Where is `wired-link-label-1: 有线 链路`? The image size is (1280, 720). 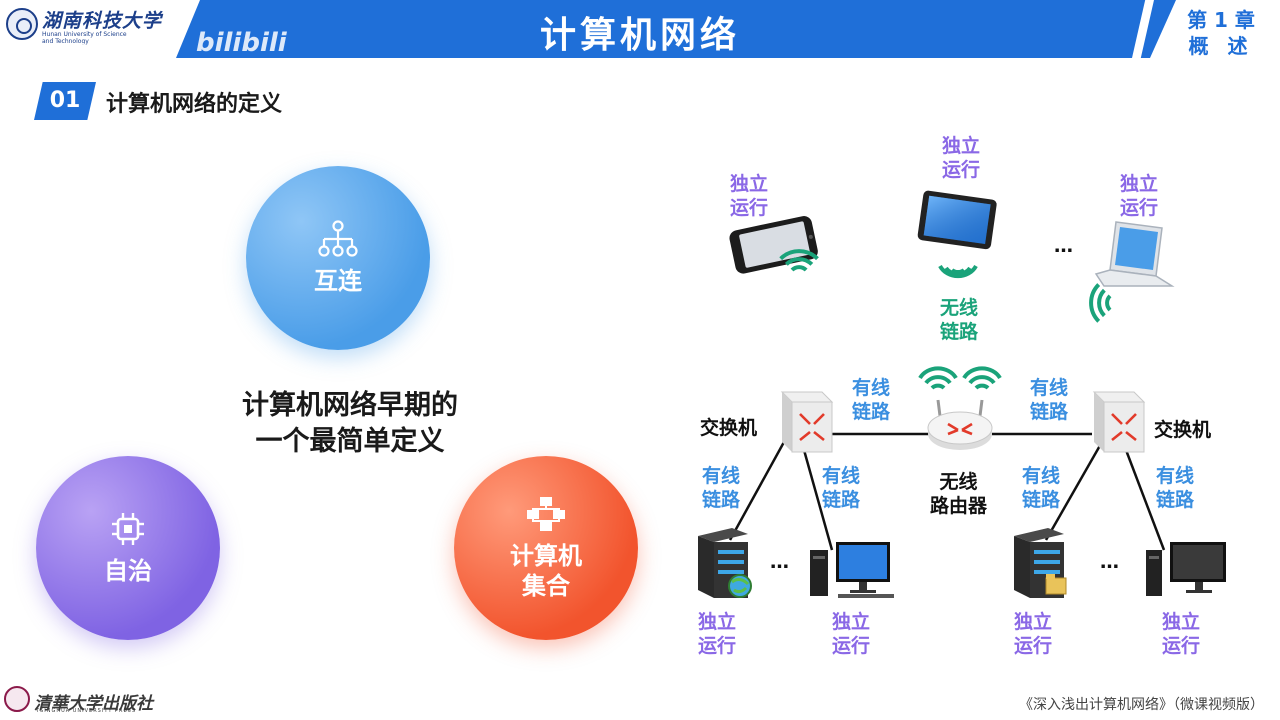
wired-link-label-1: 有线 链路 is located at coordinates (871, 400).